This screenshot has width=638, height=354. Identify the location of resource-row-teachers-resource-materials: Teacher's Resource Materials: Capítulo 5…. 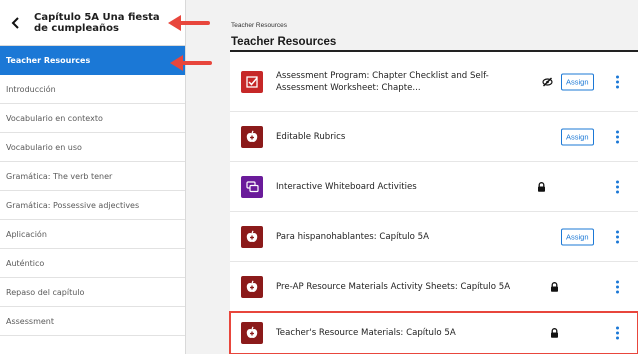
(433, 332).